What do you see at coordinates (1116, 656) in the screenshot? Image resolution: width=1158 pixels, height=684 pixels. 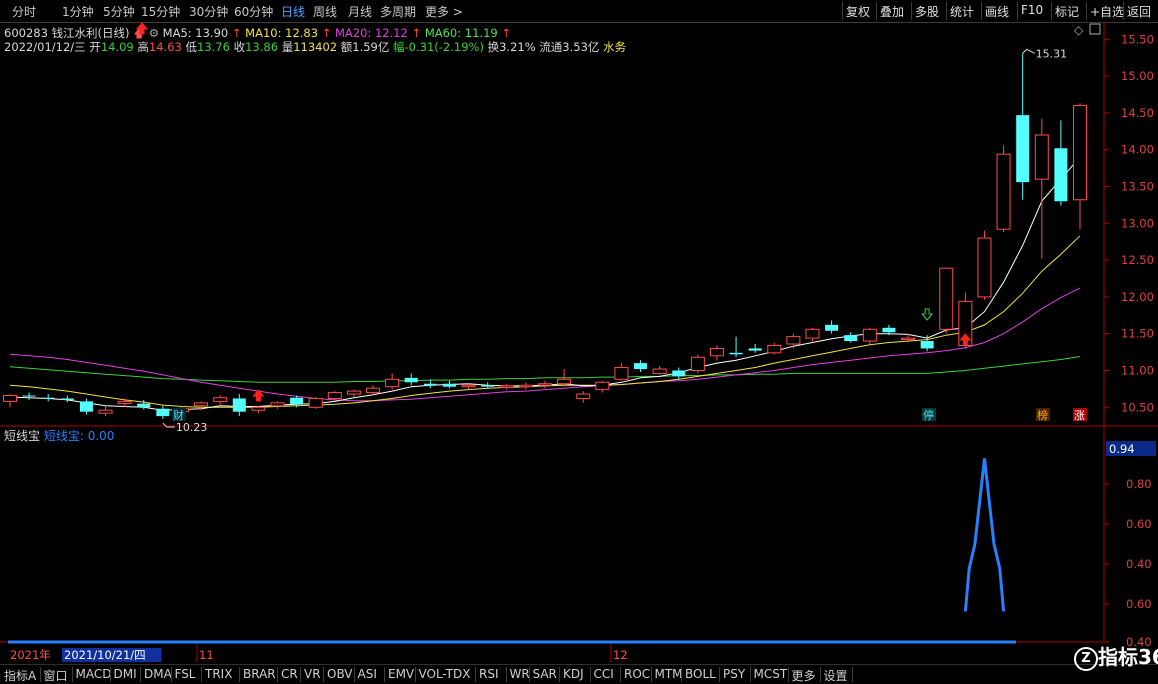 I see `brand-watermark: Z指标365` at bounding box center [1116, 656].